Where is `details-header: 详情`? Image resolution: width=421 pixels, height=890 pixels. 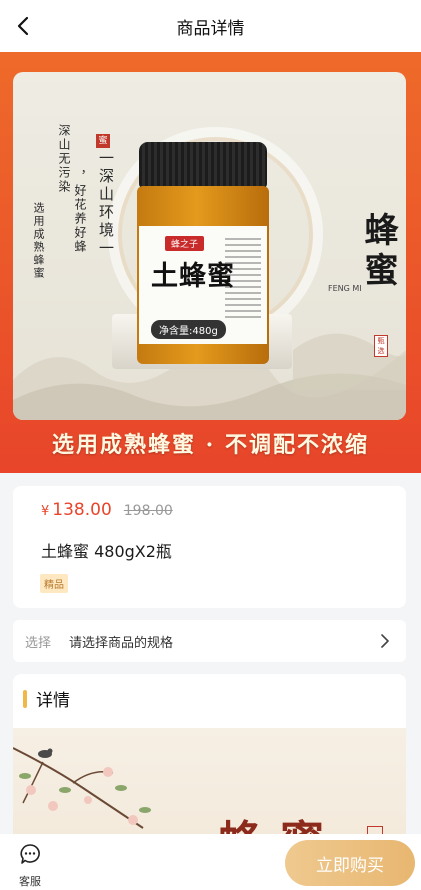 details-header: 详情 is located at coordinates (46, 698).